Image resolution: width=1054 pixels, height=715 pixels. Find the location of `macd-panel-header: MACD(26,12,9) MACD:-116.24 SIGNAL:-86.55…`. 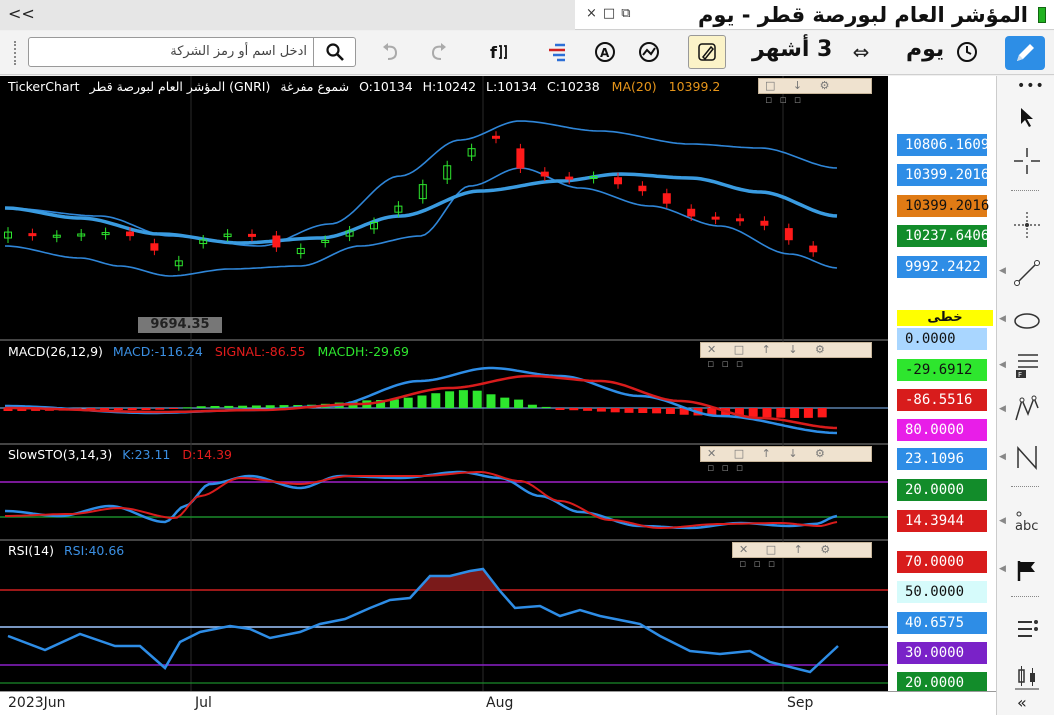

macd-panel-header: MACD(26,12,9) MACD:-116.24 SIGNAL:-86.55… is located at coordinates (208, 351).